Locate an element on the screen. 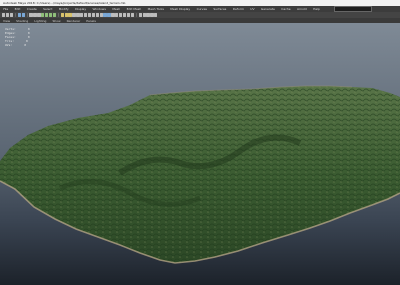  safe-title-icon is located at coordinates (132, 15).